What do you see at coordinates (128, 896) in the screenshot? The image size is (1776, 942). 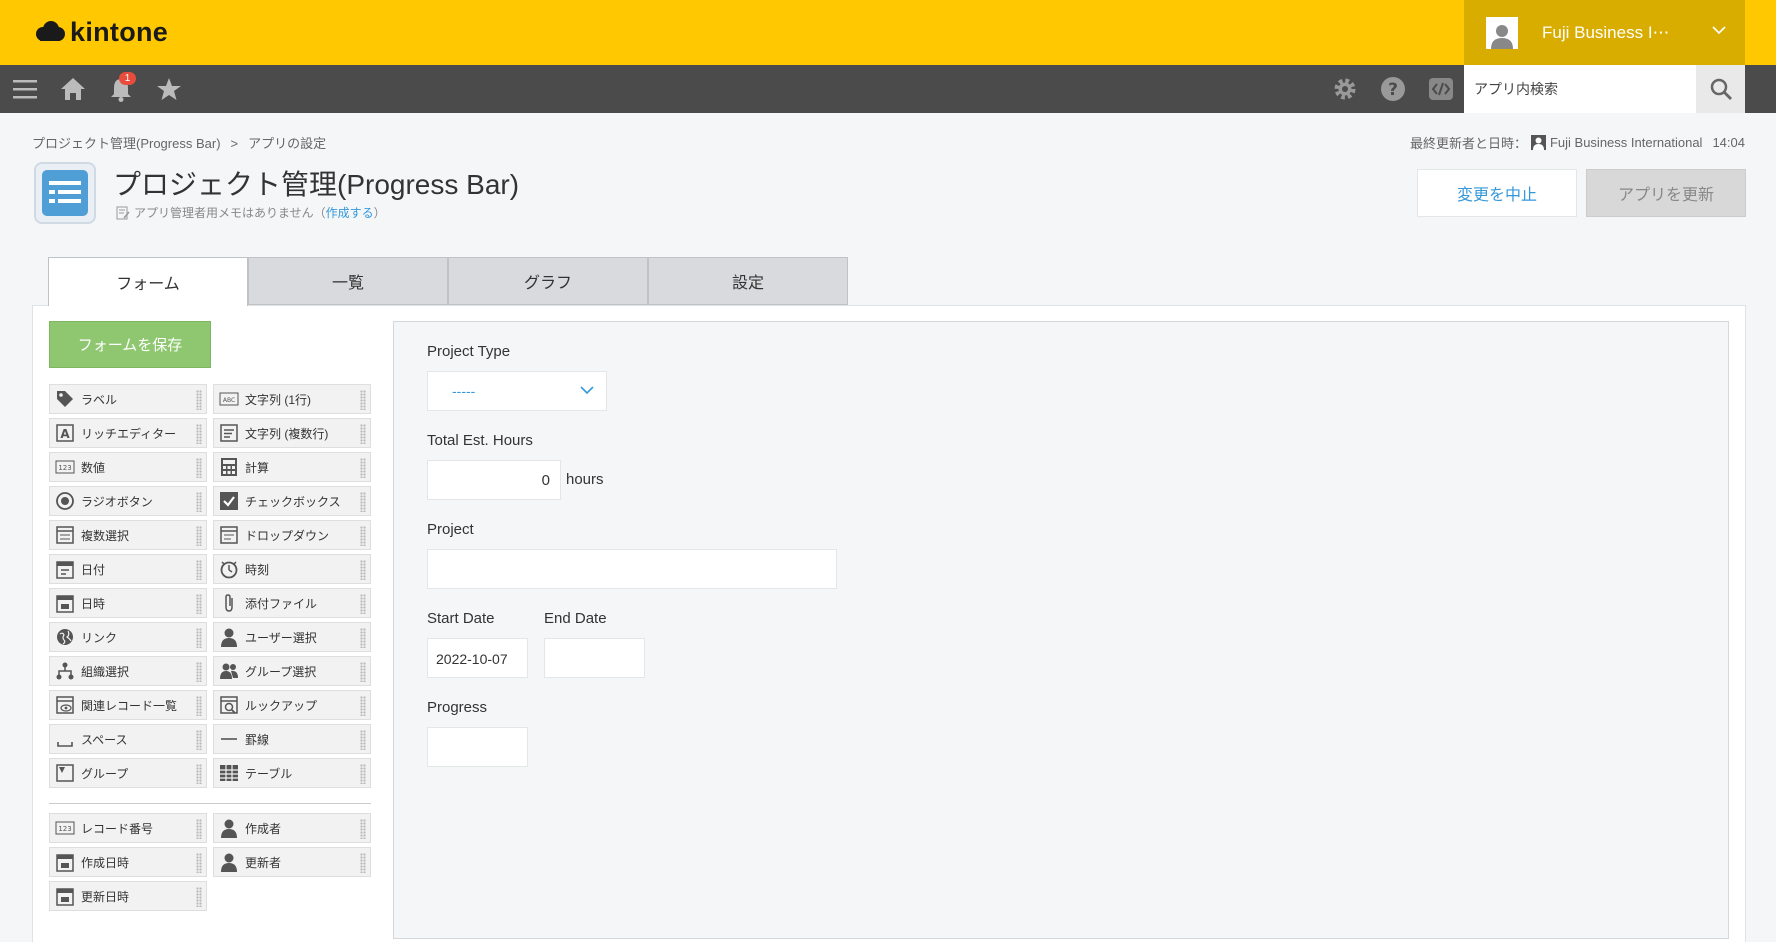 I see `palette-field-item: 更新日時` at bounding box center [128, 896].